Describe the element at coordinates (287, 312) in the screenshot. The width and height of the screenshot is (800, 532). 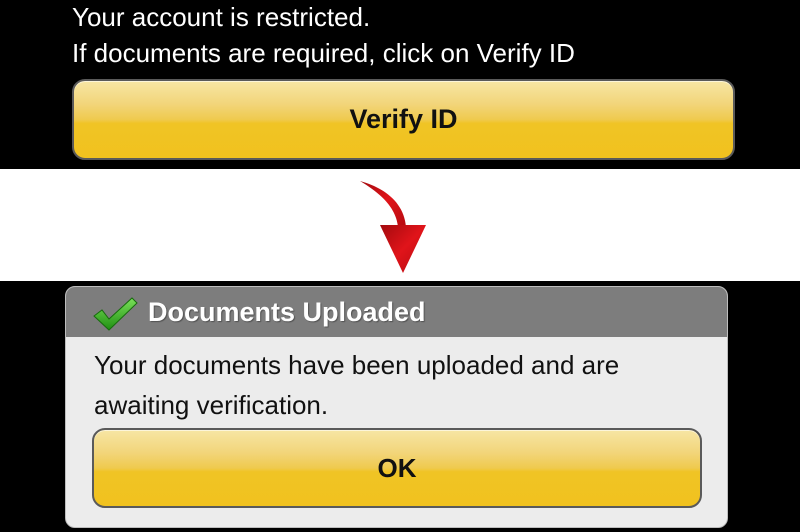
I see `dialog-title: Documents Uploaded` at that location.